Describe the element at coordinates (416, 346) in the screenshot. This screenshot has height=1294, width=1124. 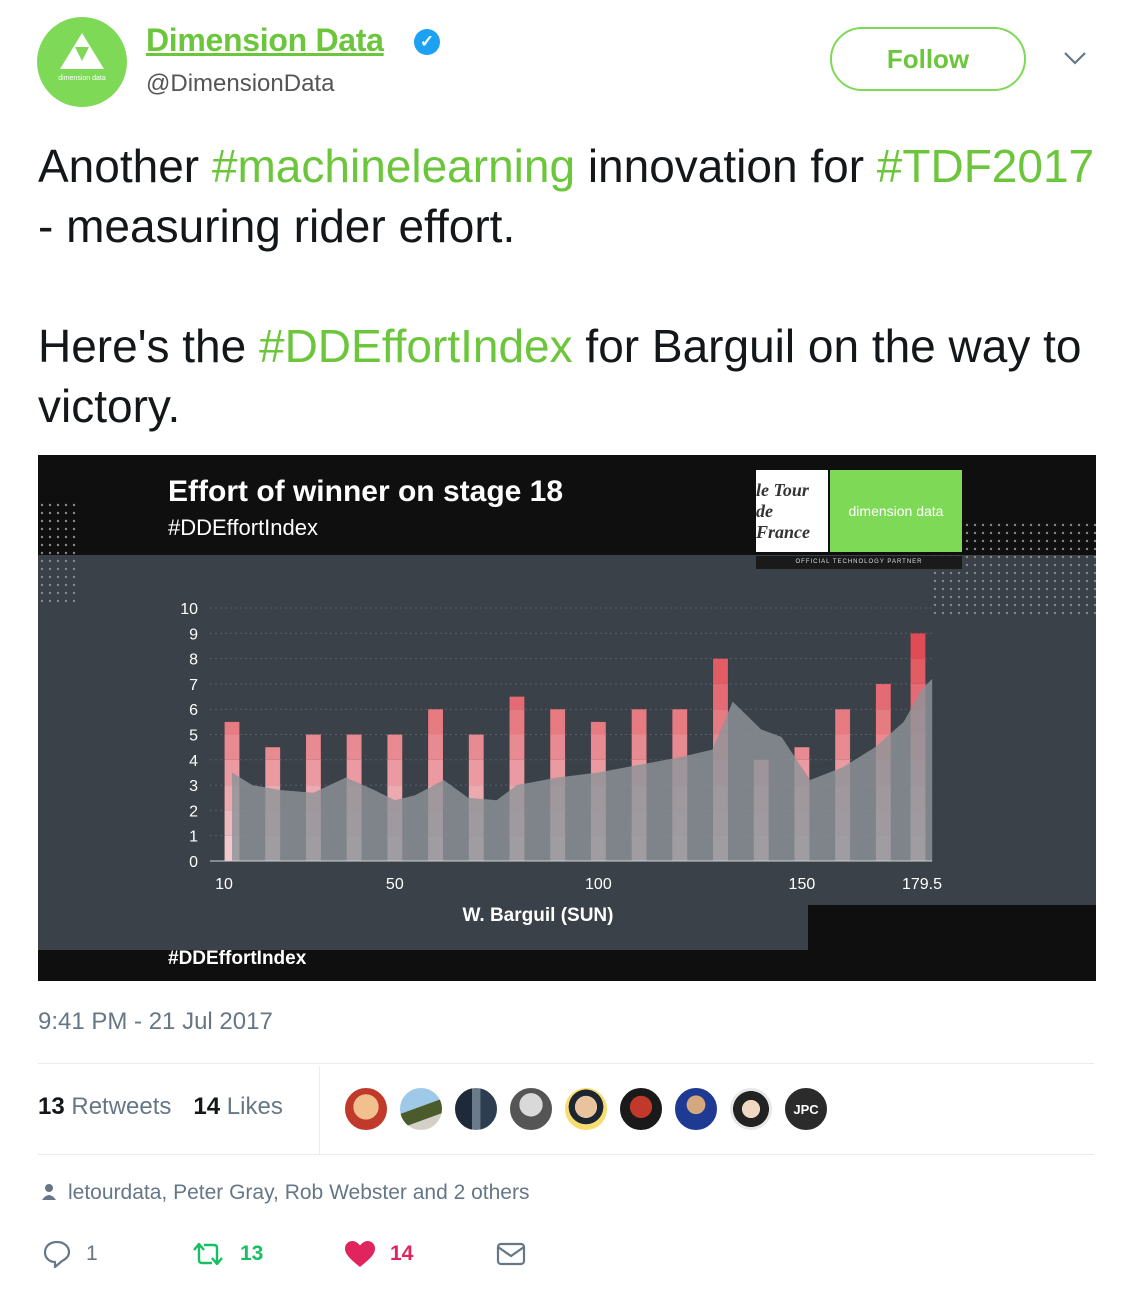
I see `hashtag-link: #DDEffortIndex` at that location.